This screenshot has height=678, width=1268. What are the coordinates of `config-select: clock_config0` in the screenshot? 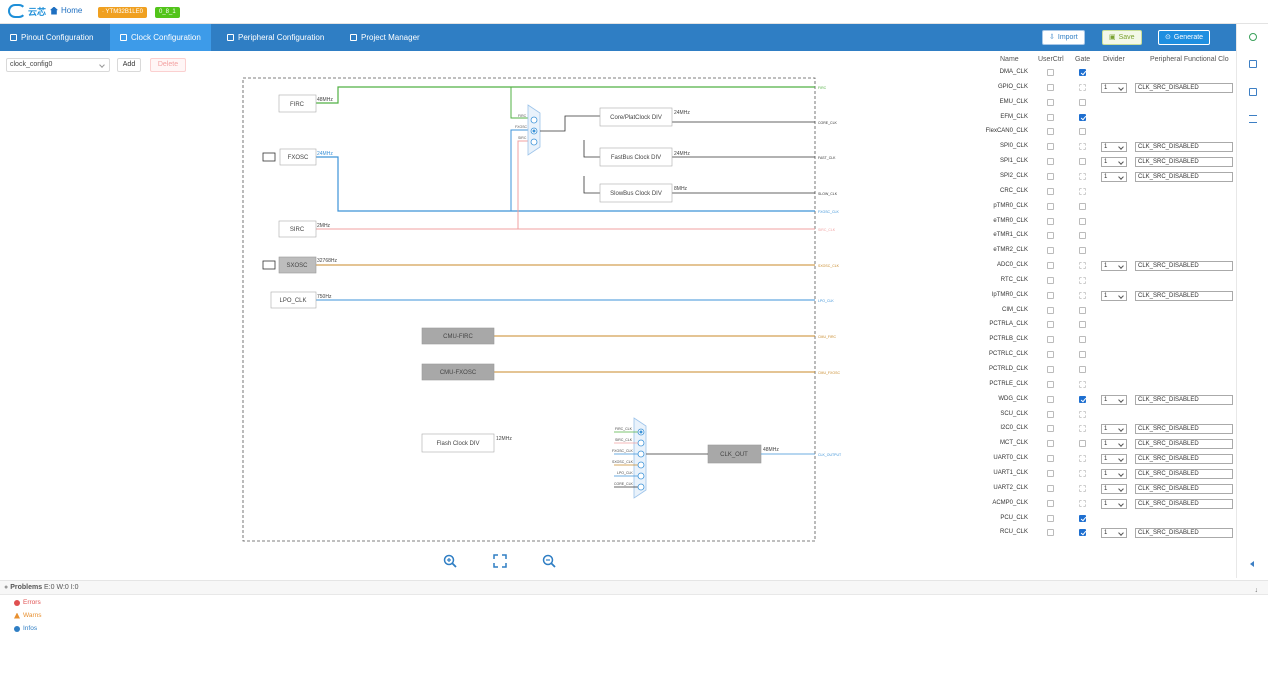 It's located at (58, 65).